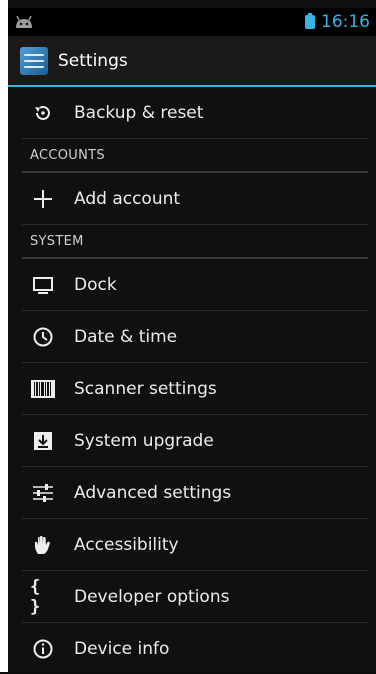  I want to click on setting-advanced: Advanced settings, so click(195, 493).